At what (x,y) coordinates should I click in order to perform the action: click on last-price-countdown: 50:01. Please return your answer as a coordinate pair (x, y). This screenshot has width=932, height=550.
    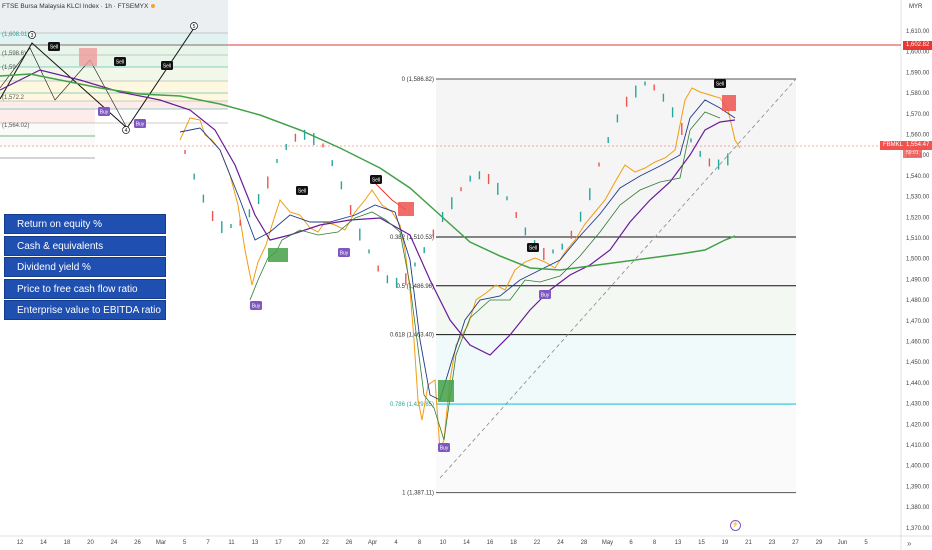
    Looking at the image, I should click on (912, 153).